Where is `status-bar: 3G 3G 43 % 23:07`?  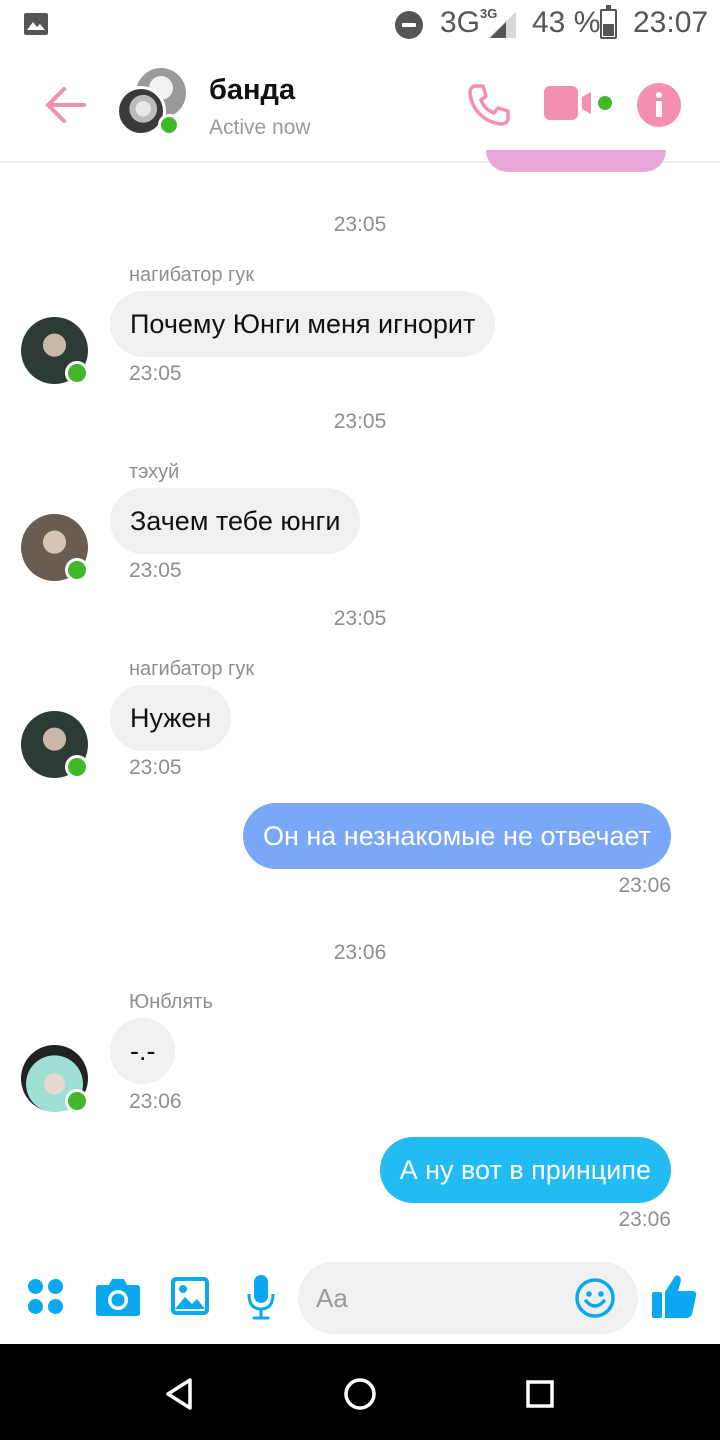
status-bar: 3G 3G 43 % 23:07 is located at coordinates (360, 25).